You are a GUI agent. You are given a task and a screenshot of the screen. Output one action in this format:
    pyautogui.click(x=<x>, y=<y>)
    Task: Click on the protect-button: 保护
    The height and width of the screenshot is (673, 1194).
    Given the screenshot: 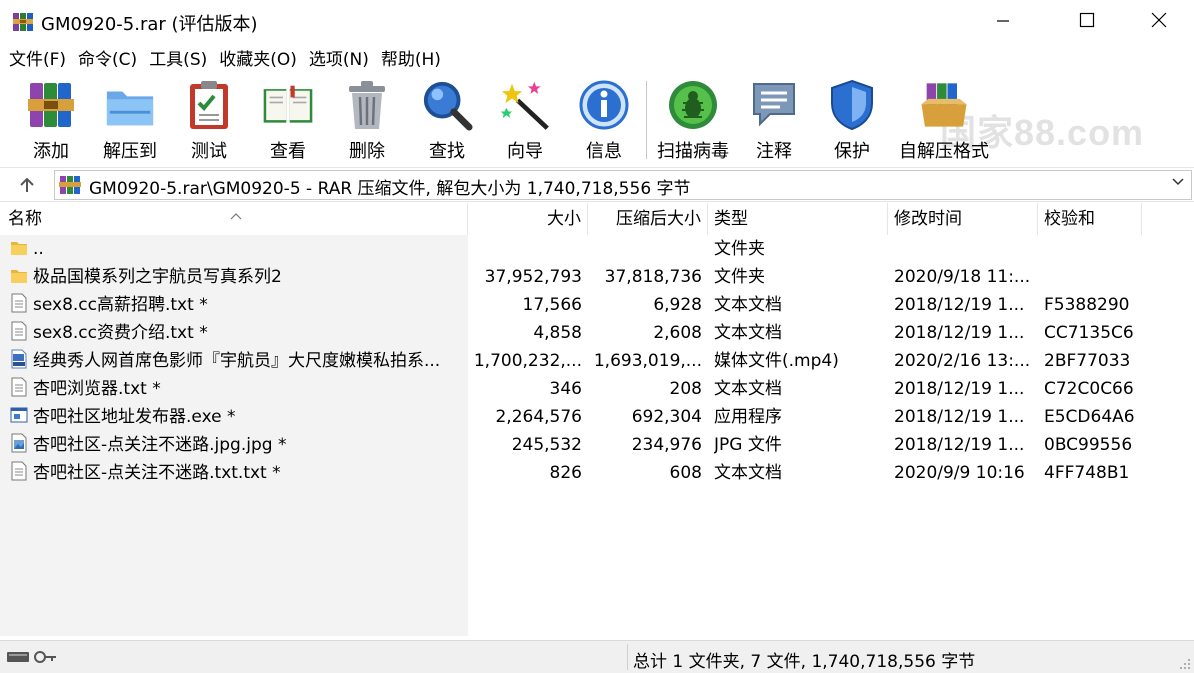 What is the action you would take?
    pyautogui.click(x=852, y=121)
    